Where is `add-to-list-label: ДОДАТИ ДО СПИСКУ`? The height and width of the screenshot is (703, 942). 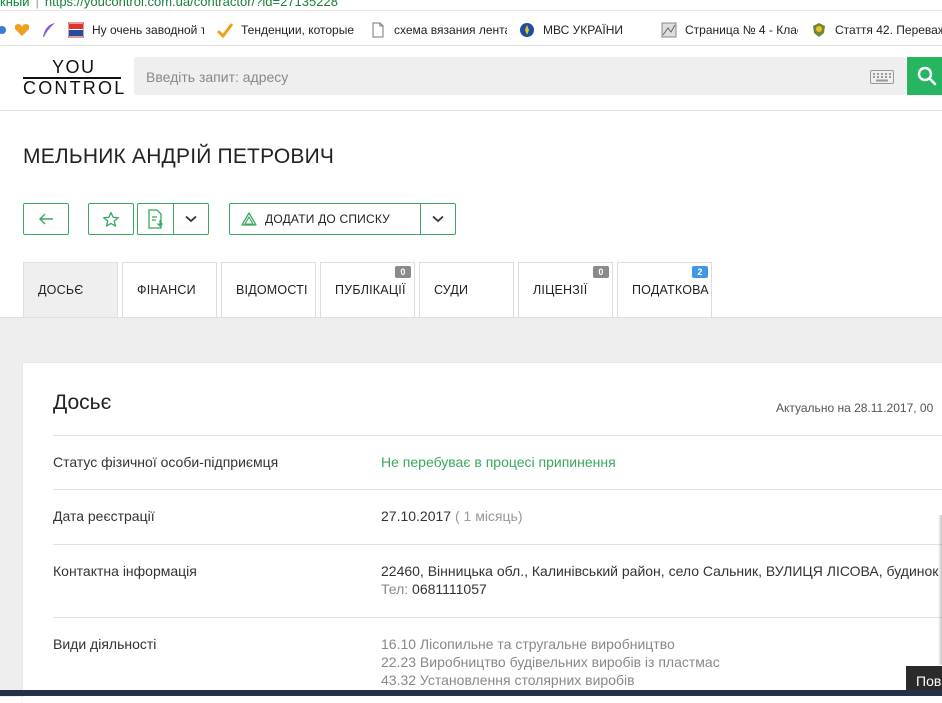 add-to-list-label: ДОДАТИ ДО СПИСКУ is located at coordinates (328, 219).